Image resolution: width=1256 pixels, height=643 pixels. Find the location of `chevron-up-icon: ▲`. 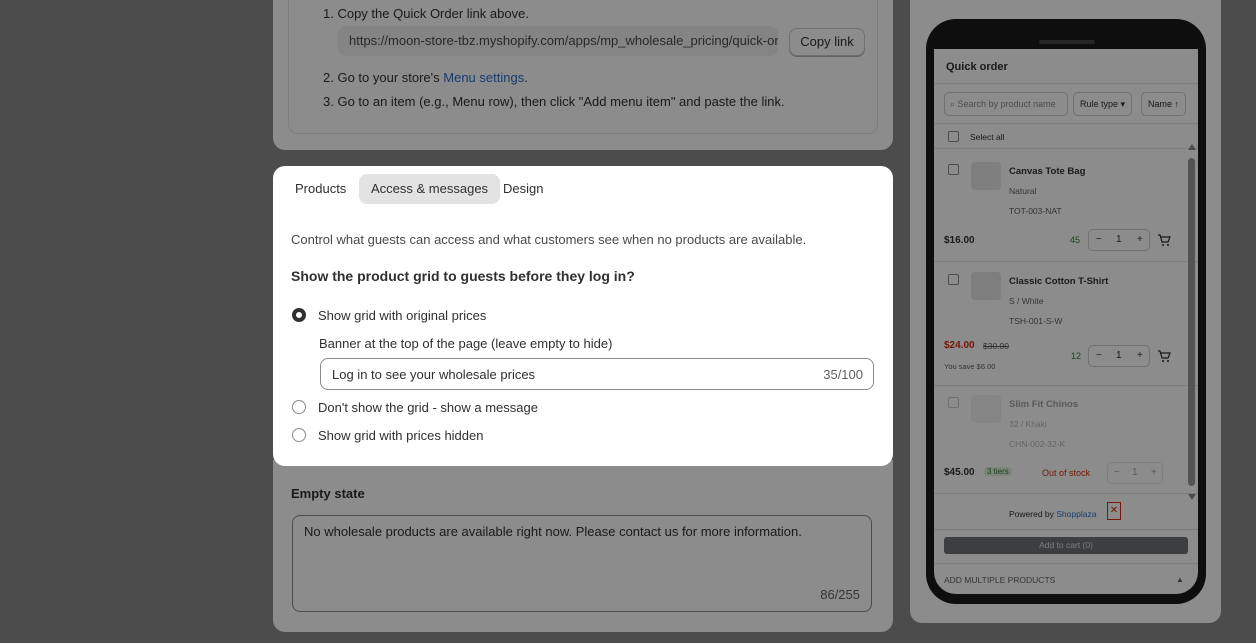

chevron-up-icon: ▲ is located at coordinates (1180, 579).